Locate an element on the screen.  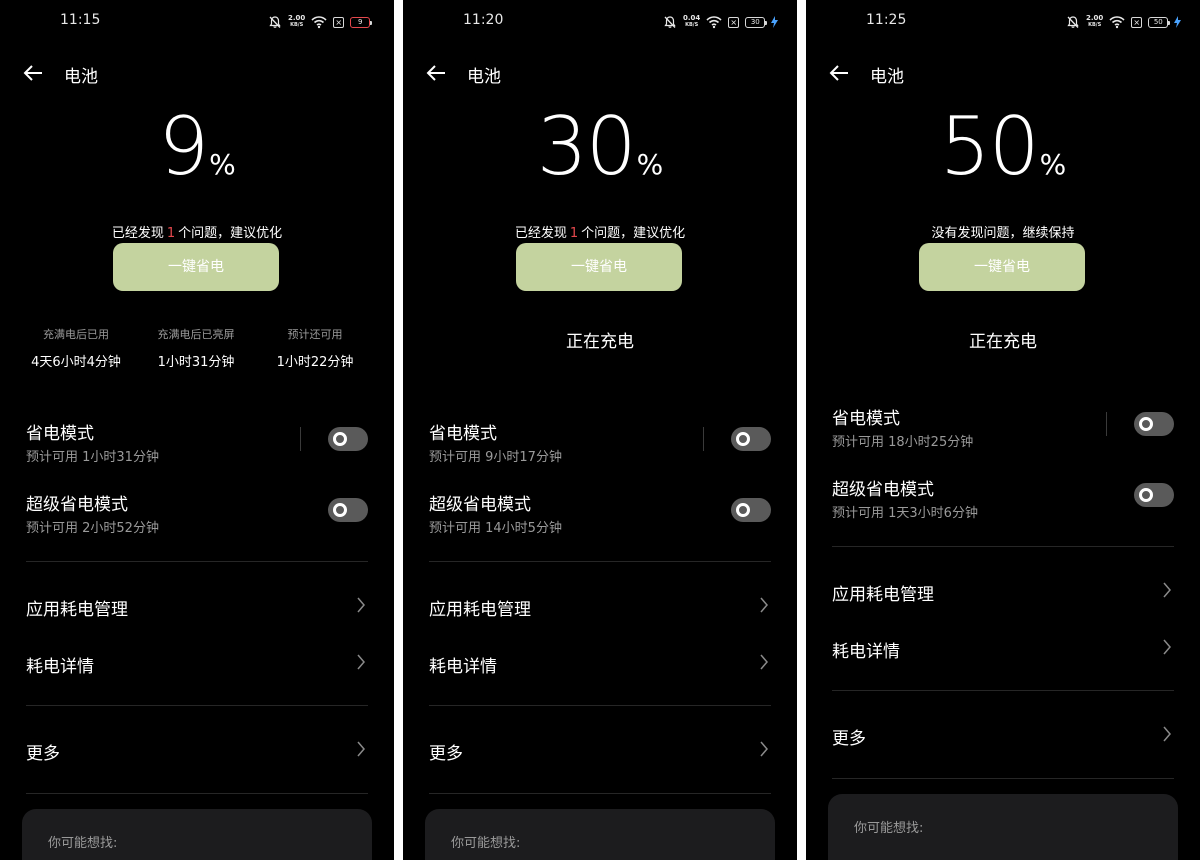
status-icons: 2.00 KB/S × 9 is located at coordinates (320, 22).